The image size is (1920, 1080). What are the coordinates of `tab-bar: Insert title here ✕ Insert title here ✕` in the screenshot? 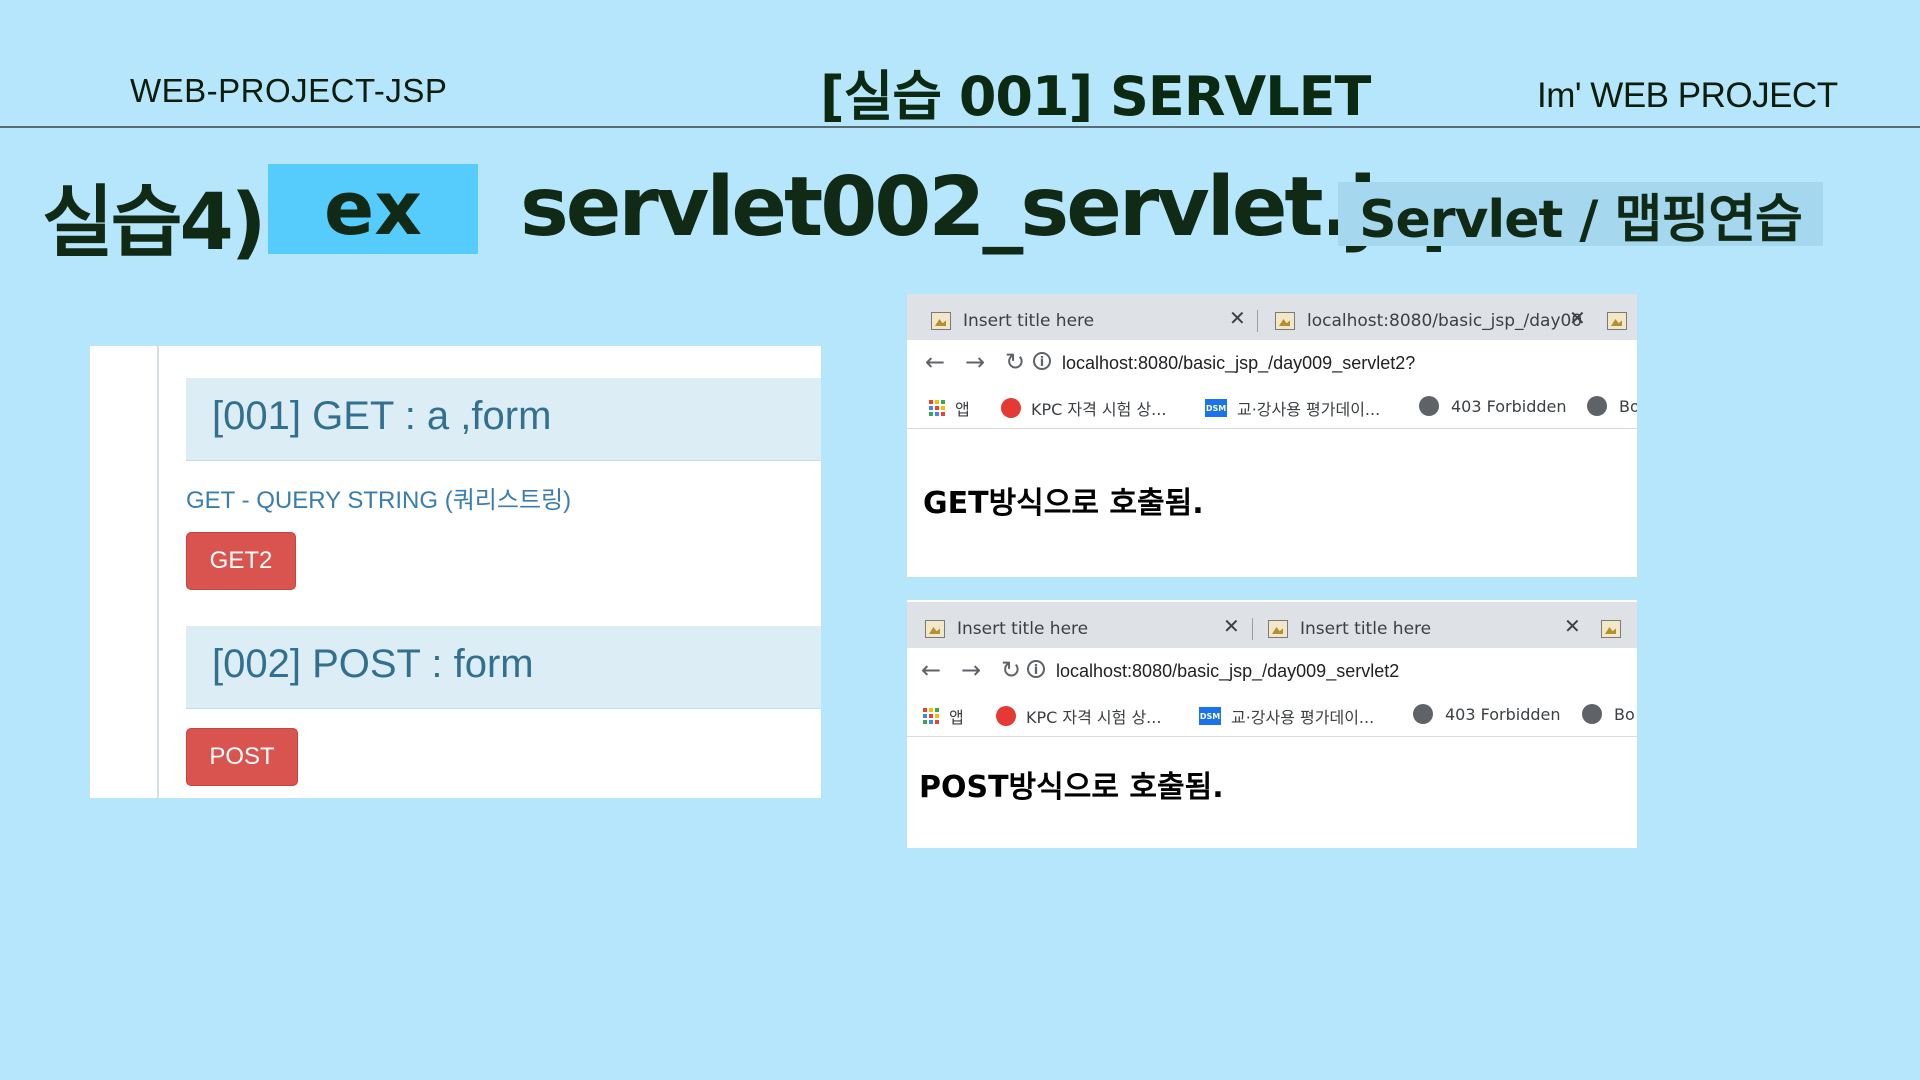 It's located at (1272, 625).